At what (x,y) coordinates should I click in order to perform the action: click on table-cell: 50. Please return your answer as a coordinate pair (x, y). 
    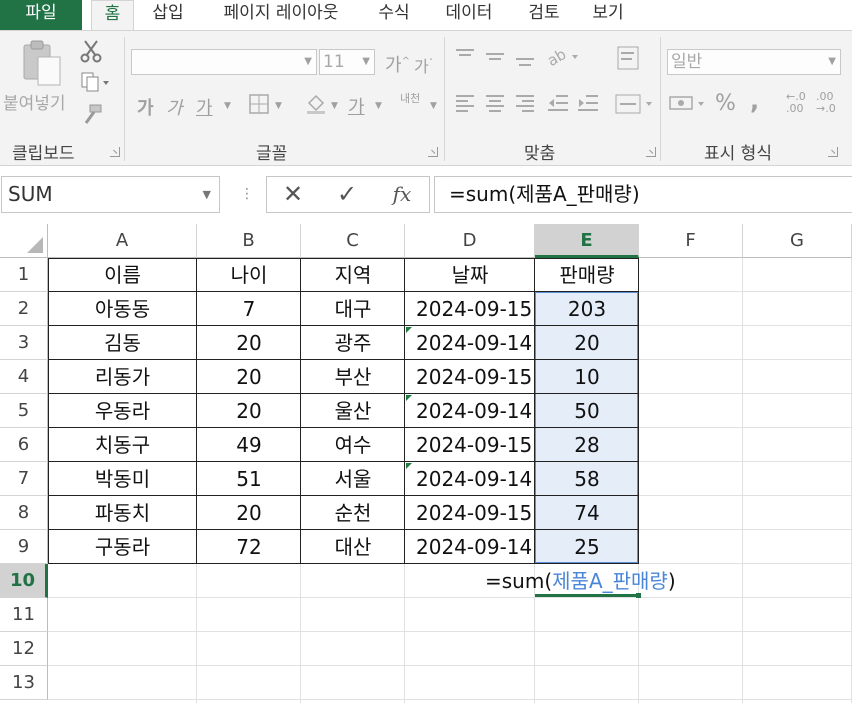
    Looking at the image, I should click on (587, 411).